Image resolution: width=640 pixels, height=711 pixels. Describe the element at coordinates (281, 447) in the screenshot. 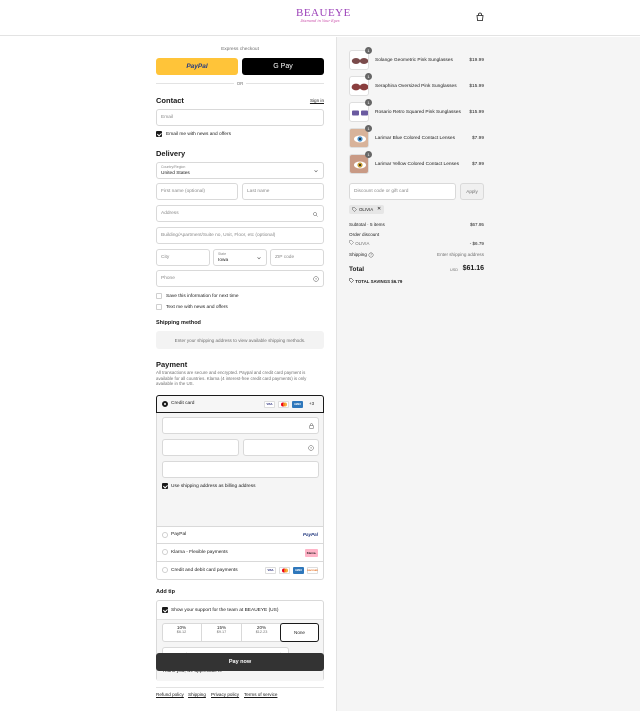

I see `security-code-field: ?` at that location.